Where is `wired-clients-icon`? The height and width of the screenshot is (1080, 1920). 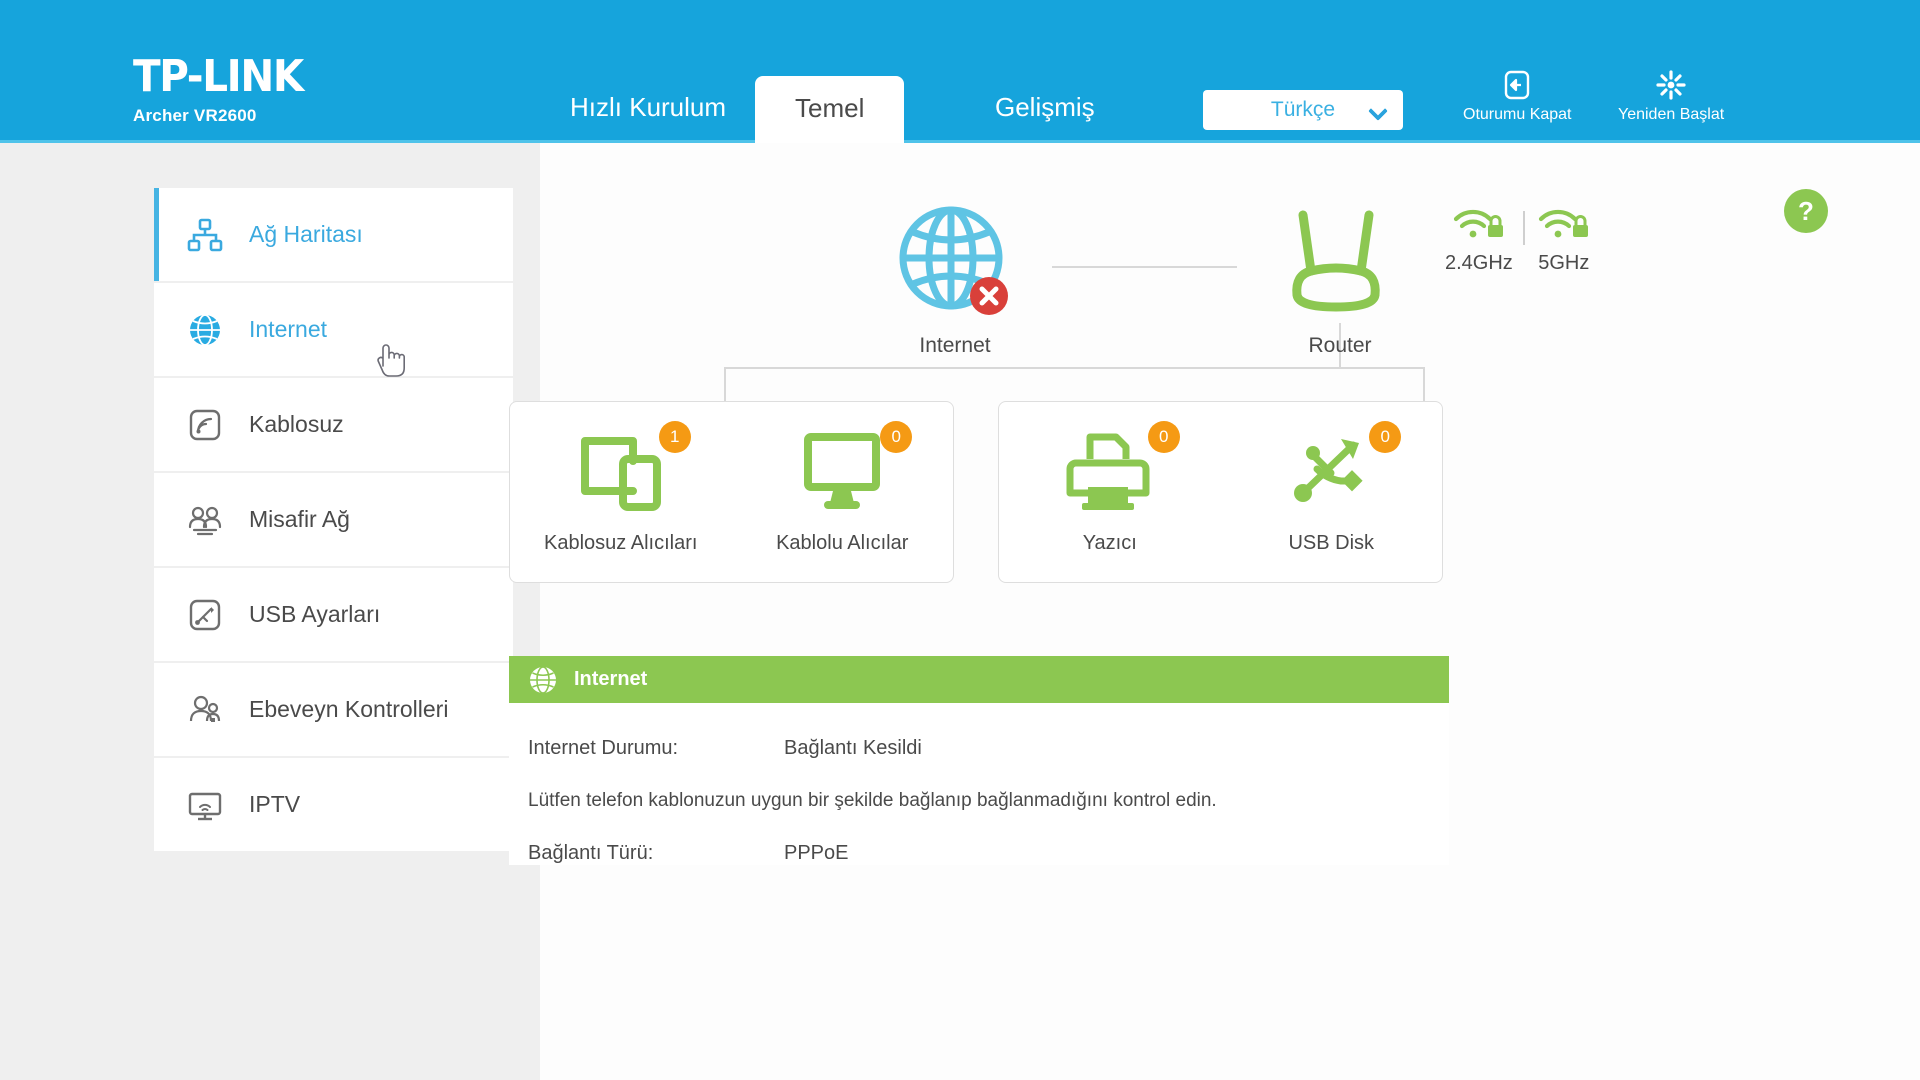
wired-clients-icon is located at coordinates (842, 471).